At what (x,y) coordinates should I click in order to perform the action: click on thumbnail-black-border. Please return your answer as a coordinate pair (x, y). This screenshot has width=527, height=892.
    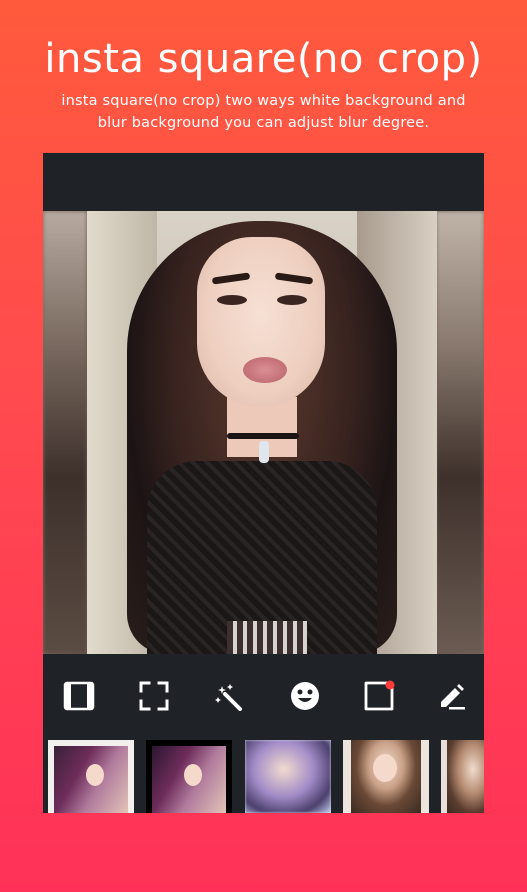
    Looking at the image, I should click on (189, 776).